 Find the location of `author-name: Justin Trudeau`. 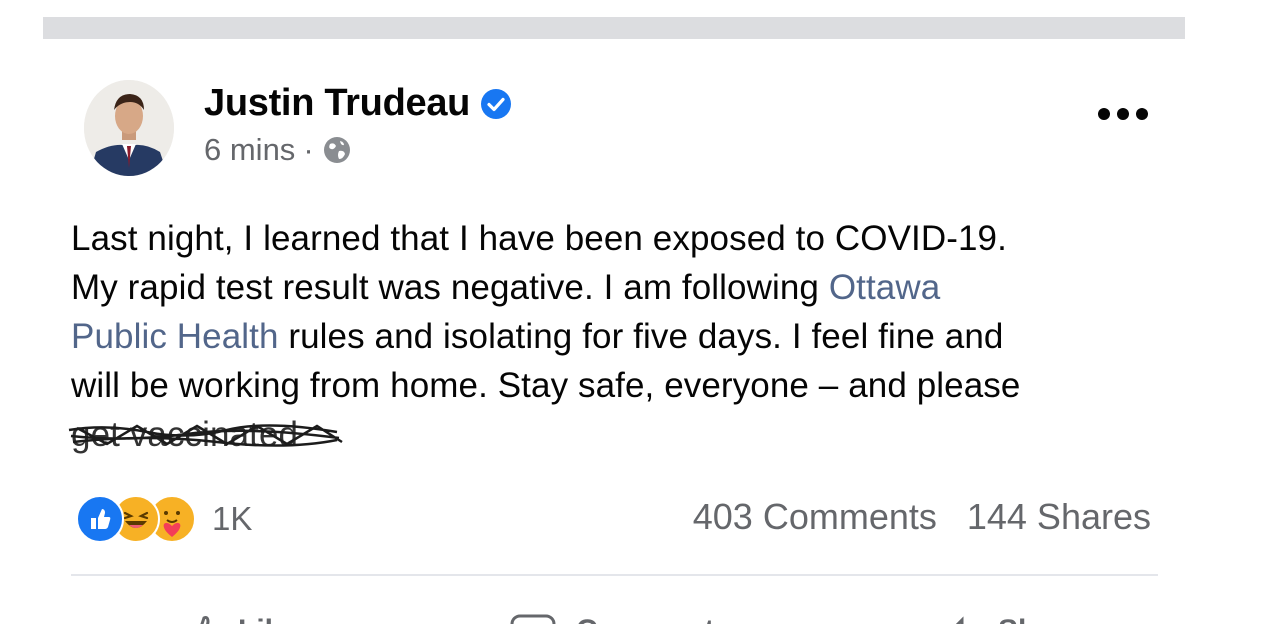

author-name: Justin Trudeau is located at coordinates (337, 103).